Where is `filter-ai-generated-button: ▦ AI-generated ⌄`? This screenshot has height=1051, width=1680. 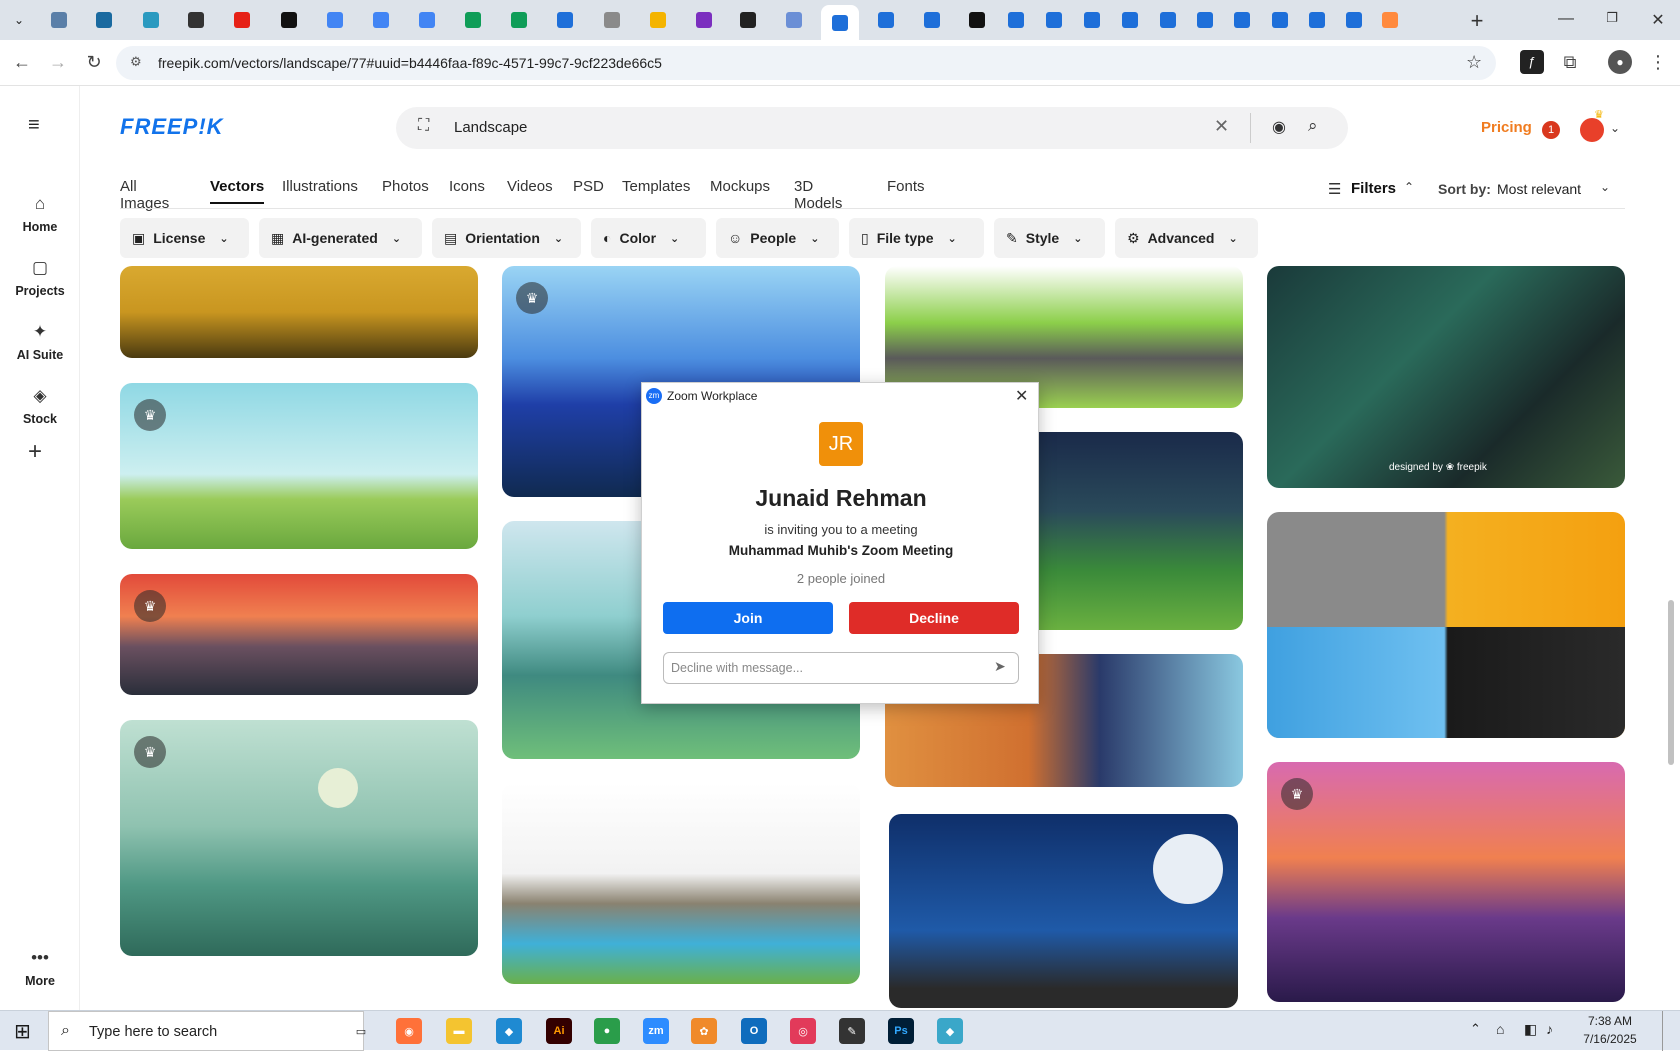 filter-ai-generated-button: ▦ AI-generated ⌄ is located at coordinates (340, 238).